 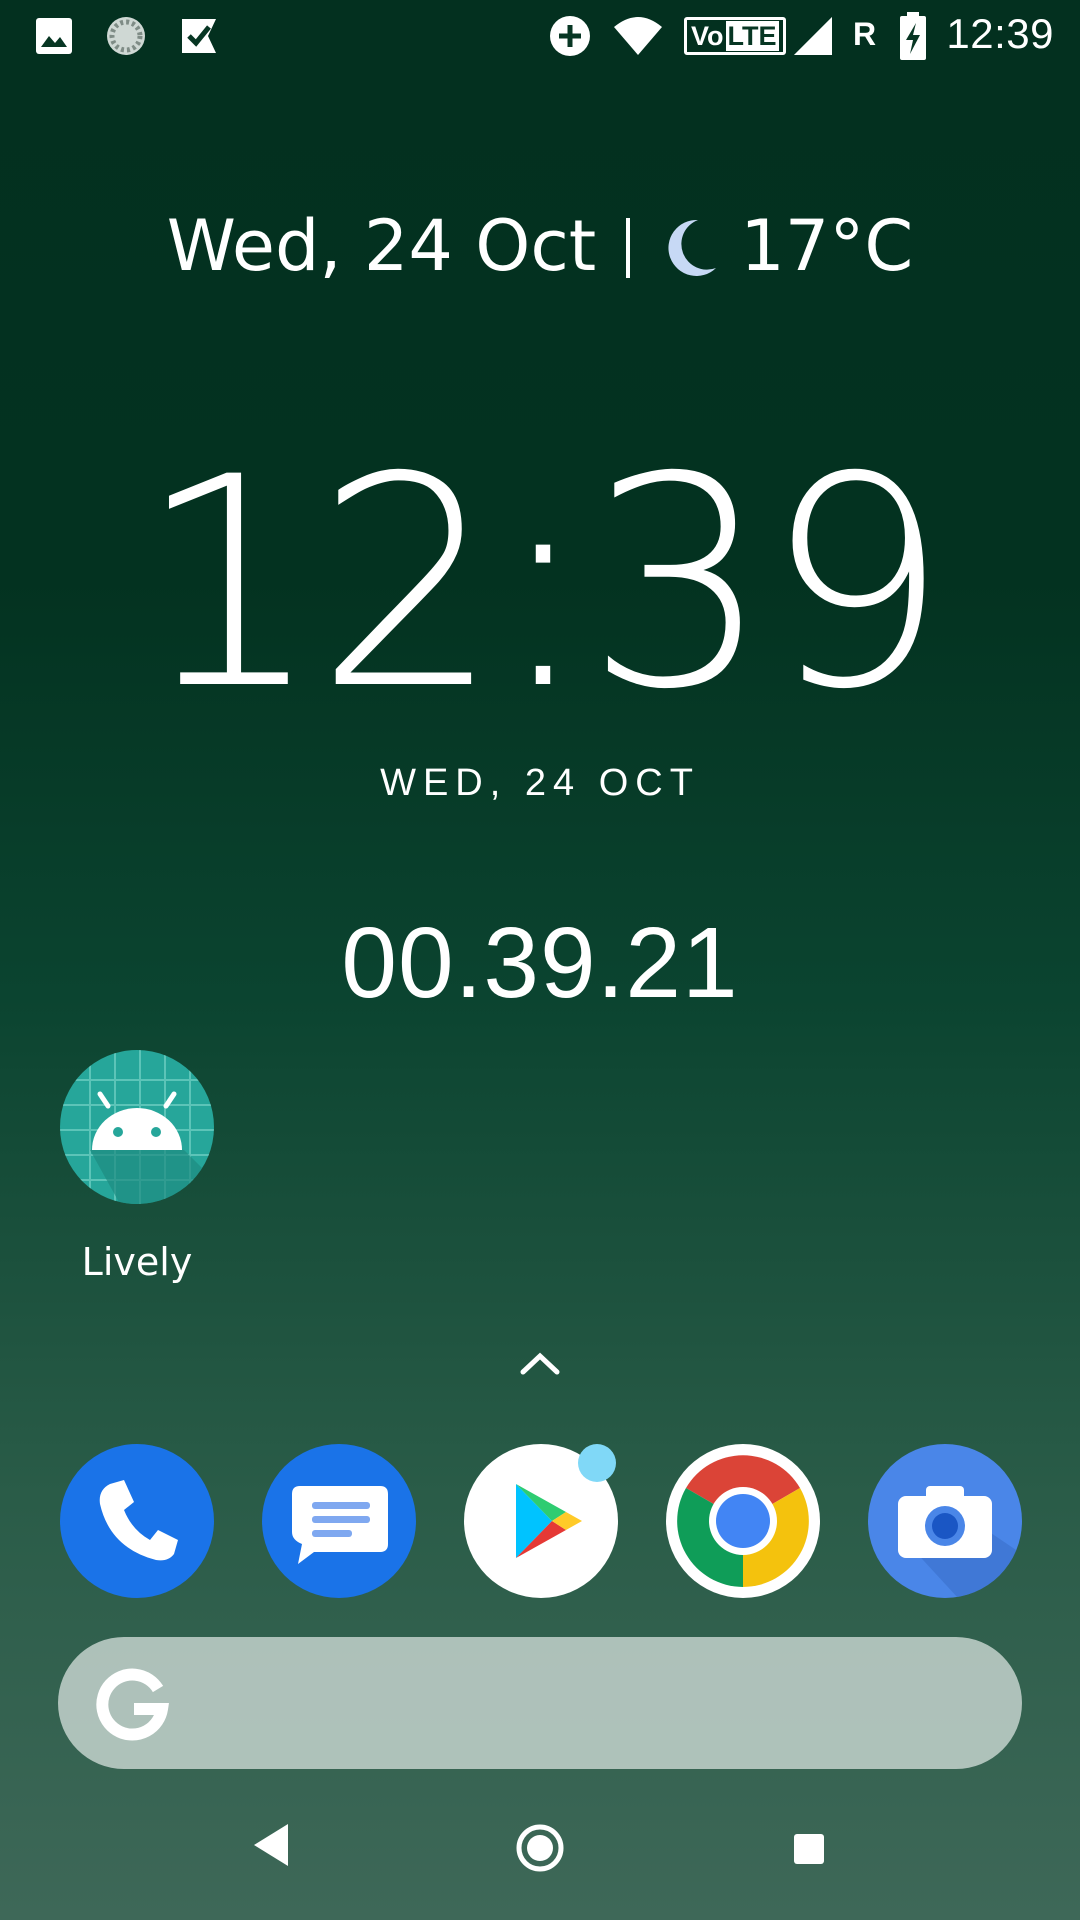 I want to click on dock-camera, so click(x=945, y=1521).